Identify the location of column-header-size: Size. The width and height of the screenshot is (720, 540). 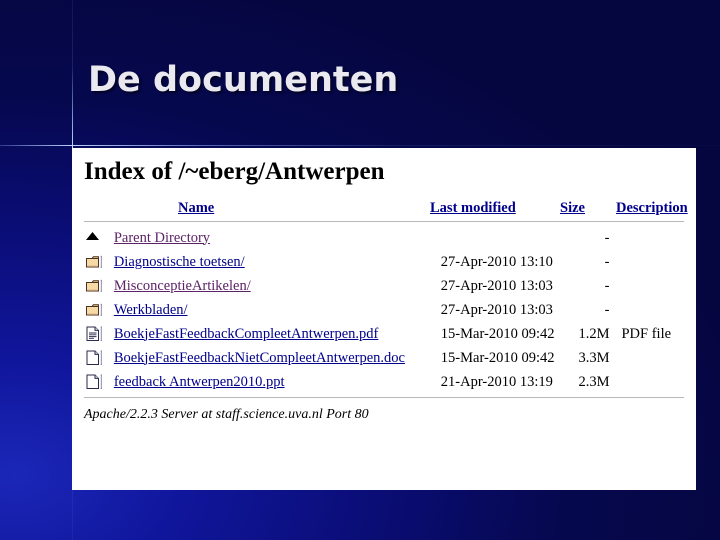
(585, 209).